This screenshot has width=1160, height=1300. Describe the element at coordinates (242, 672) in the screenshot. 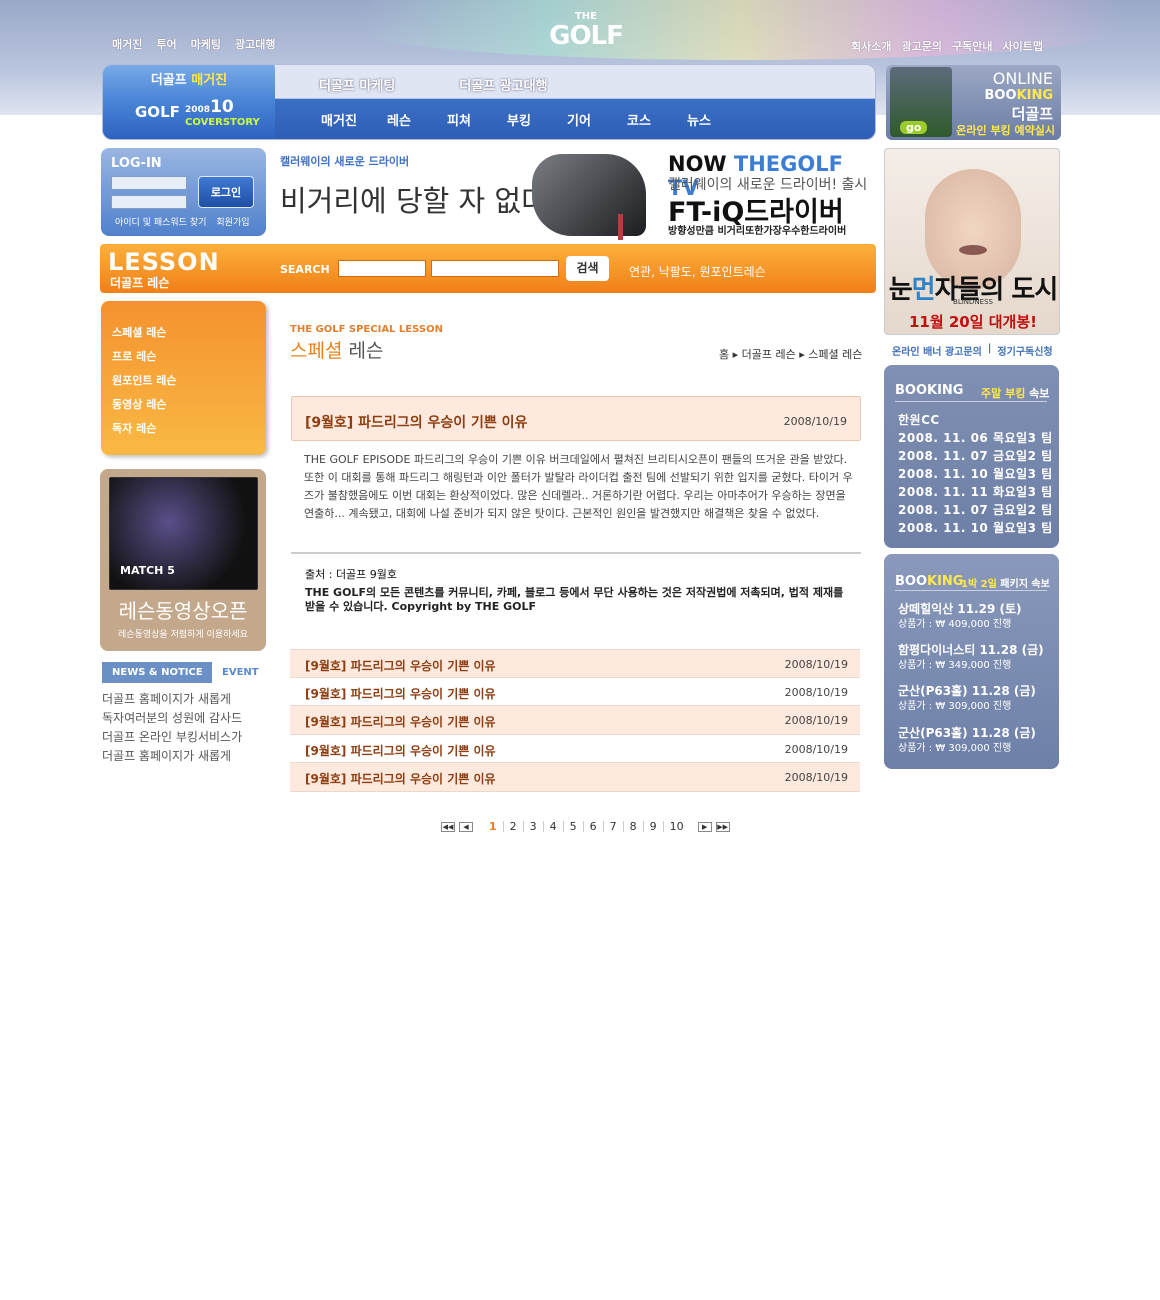

I see `tab-event: EVENT` at that location.